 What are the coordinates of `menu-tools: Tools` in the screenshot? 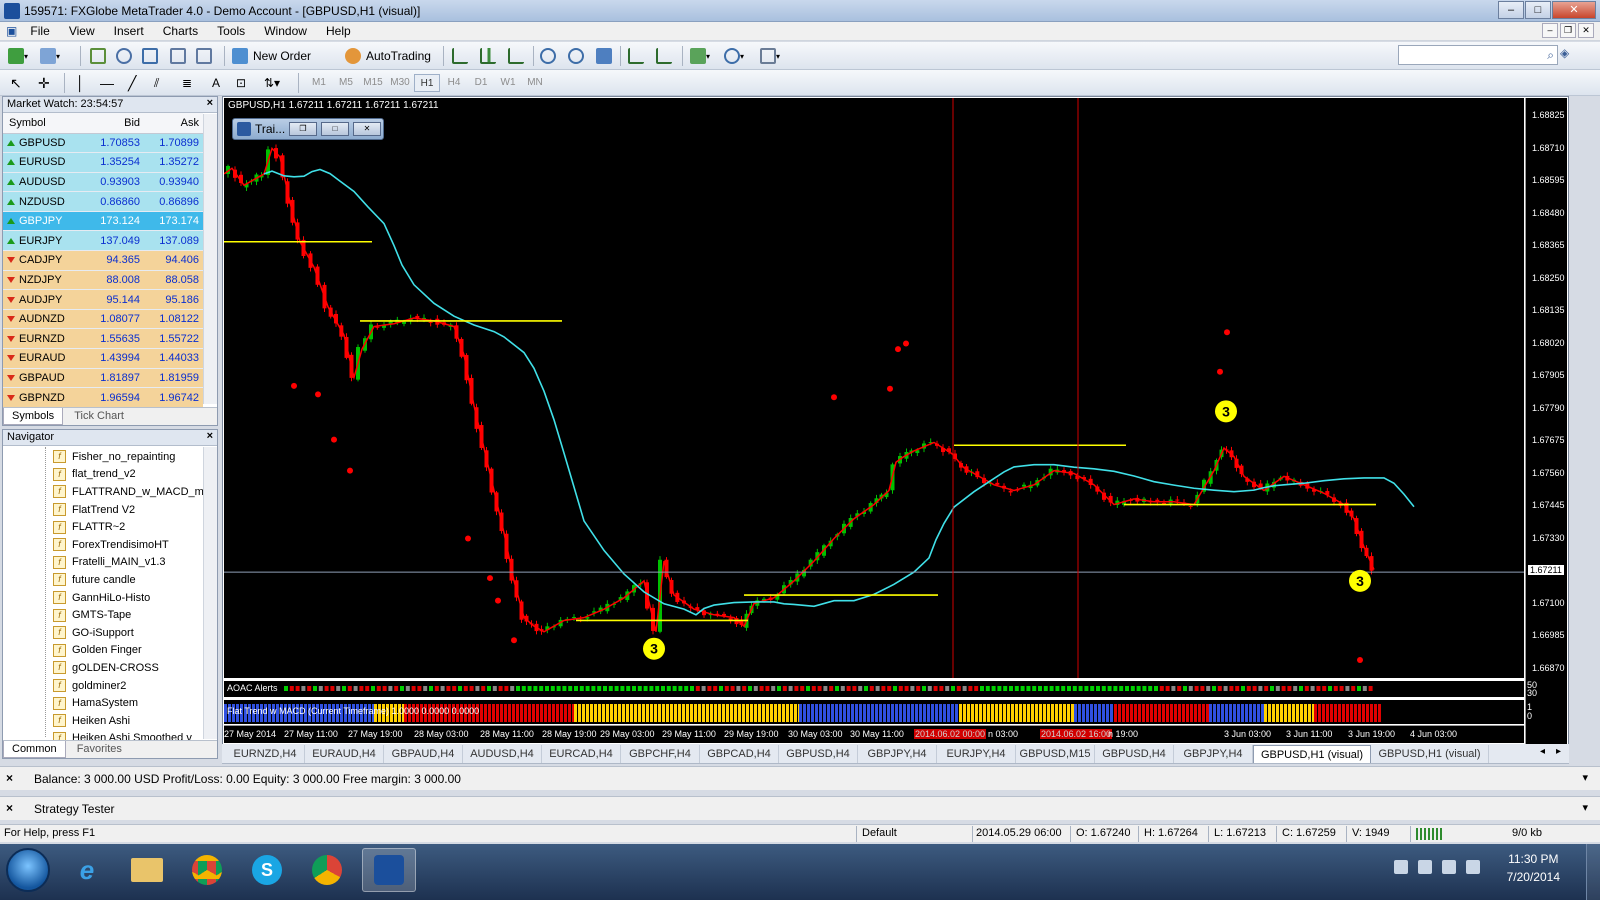 It's located at (231, 31).